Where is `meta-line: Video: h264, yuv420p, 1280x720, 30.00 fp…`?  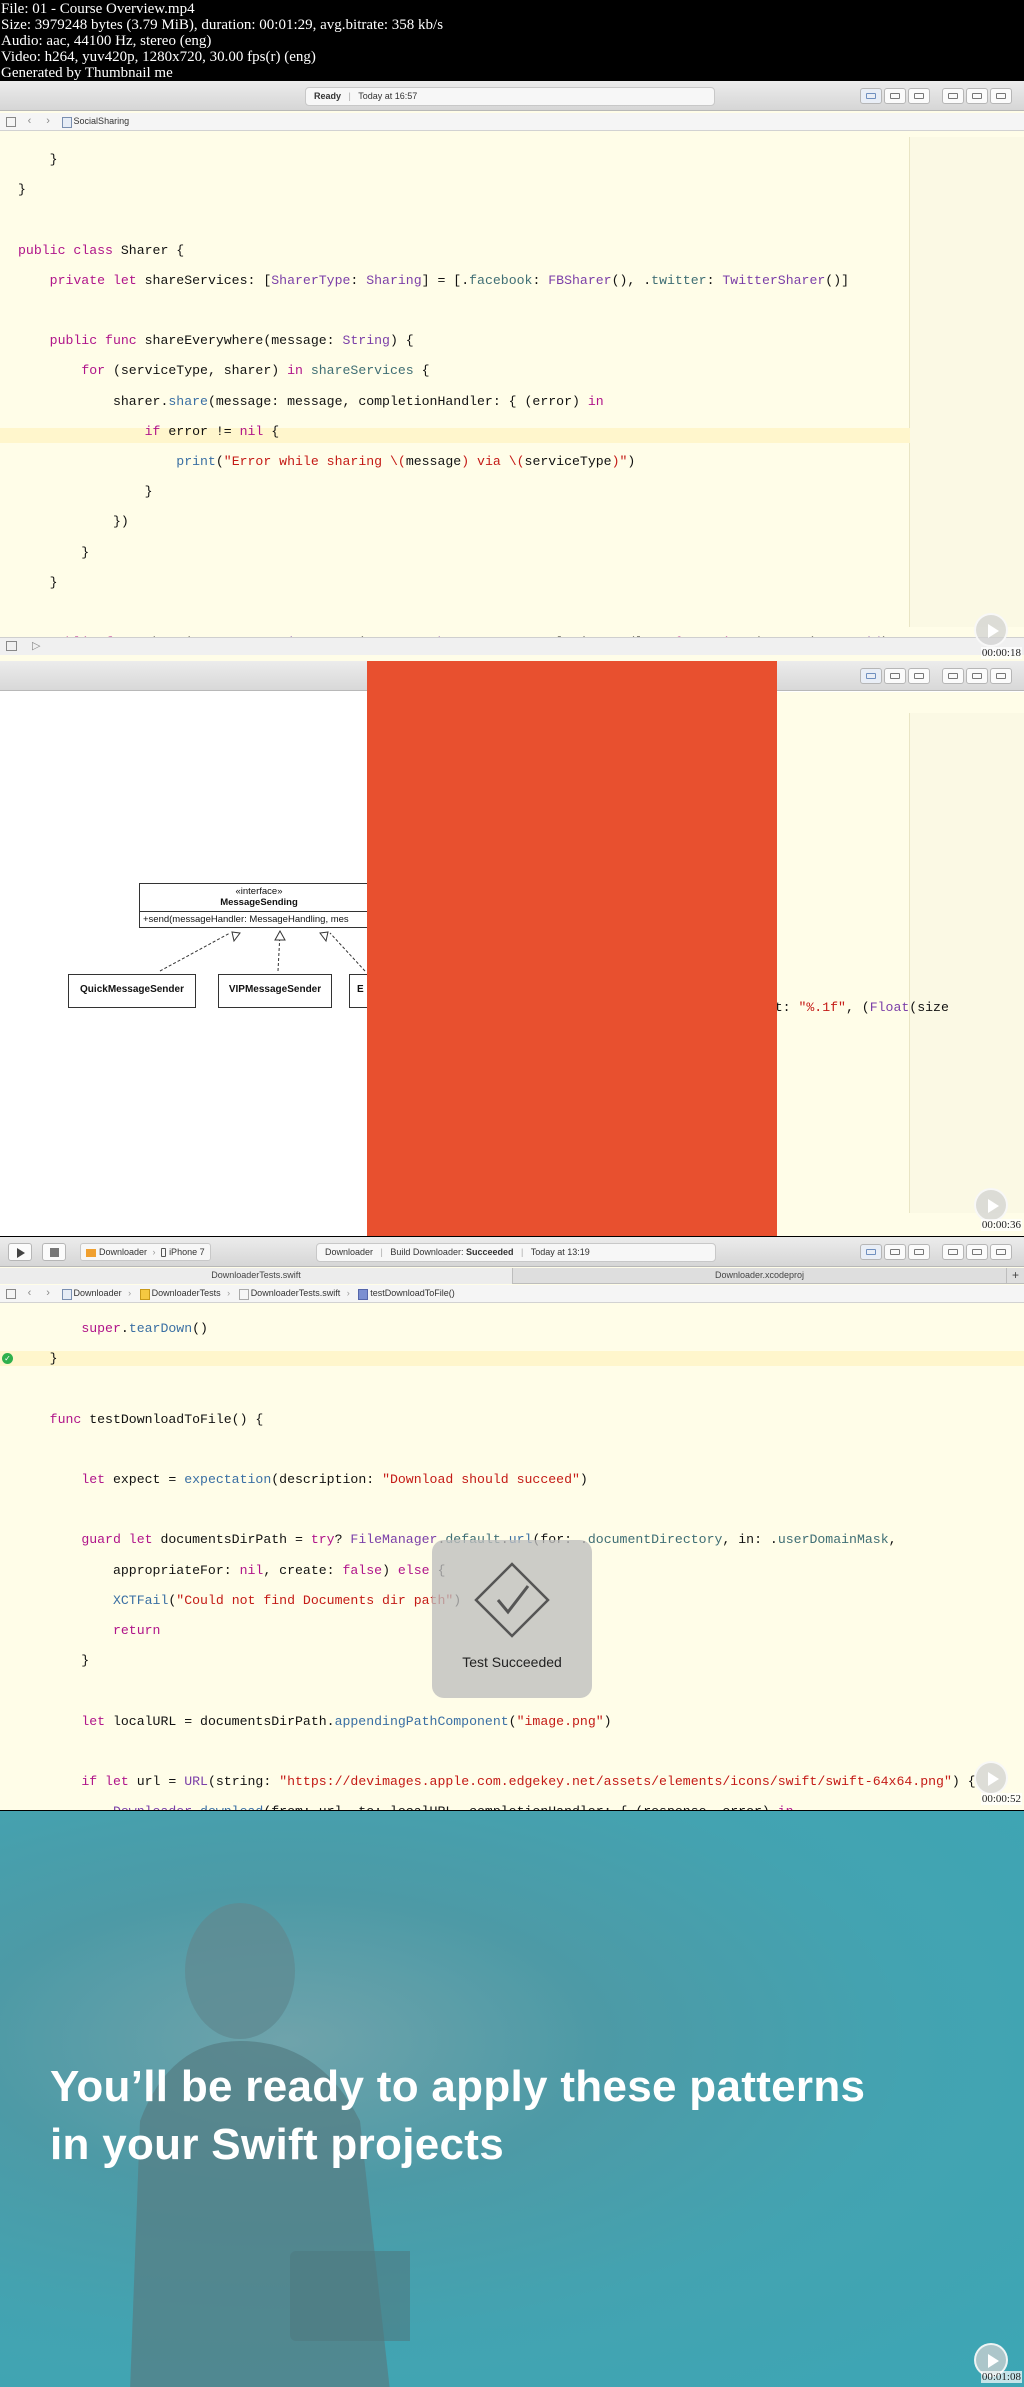
meta-line: Video: h264, yuv420p, 1280x720, 30.00 fp… is located at coordinates (158, 57).